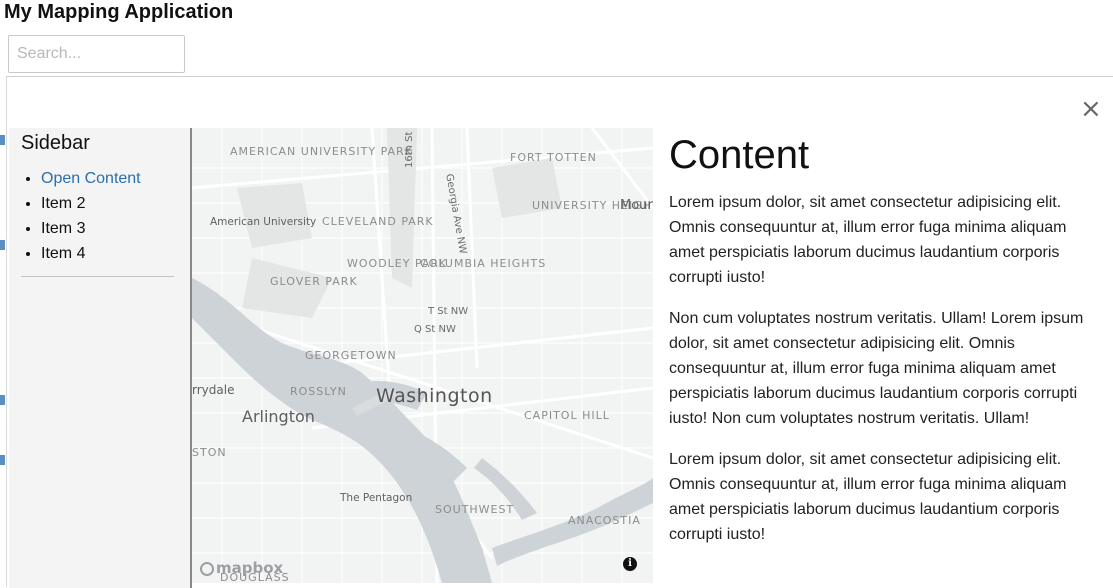 The width and height of the screenshot is (1113, 588). Describe the element at coordinates (448, 311) in the screenshot. I see `label-t-st: T St NW` at that location.